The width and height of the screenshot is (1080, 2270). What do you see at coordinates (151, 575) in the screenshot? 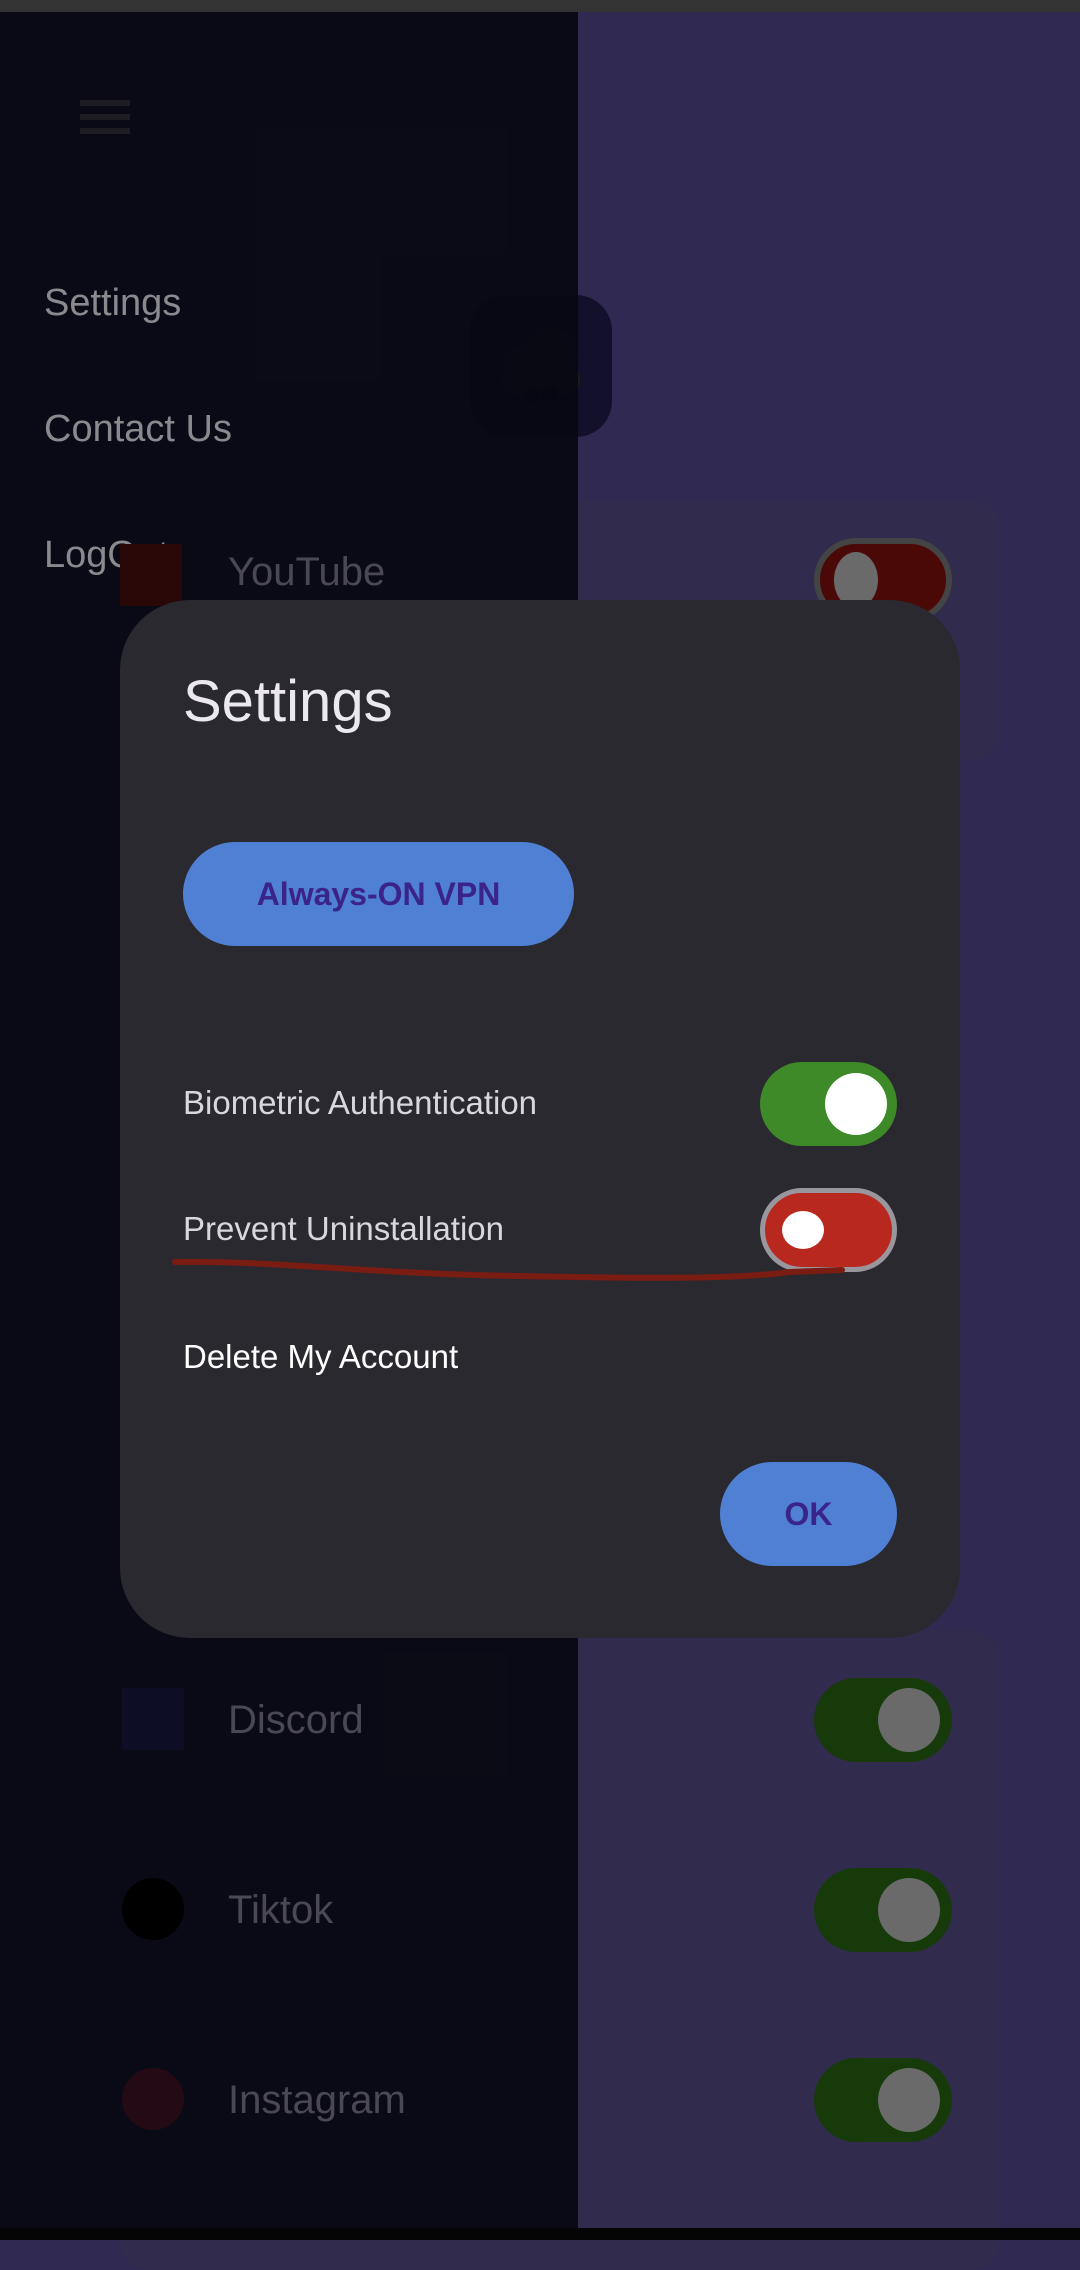
I see `youtube-icon` at bounding box center [151, 575].